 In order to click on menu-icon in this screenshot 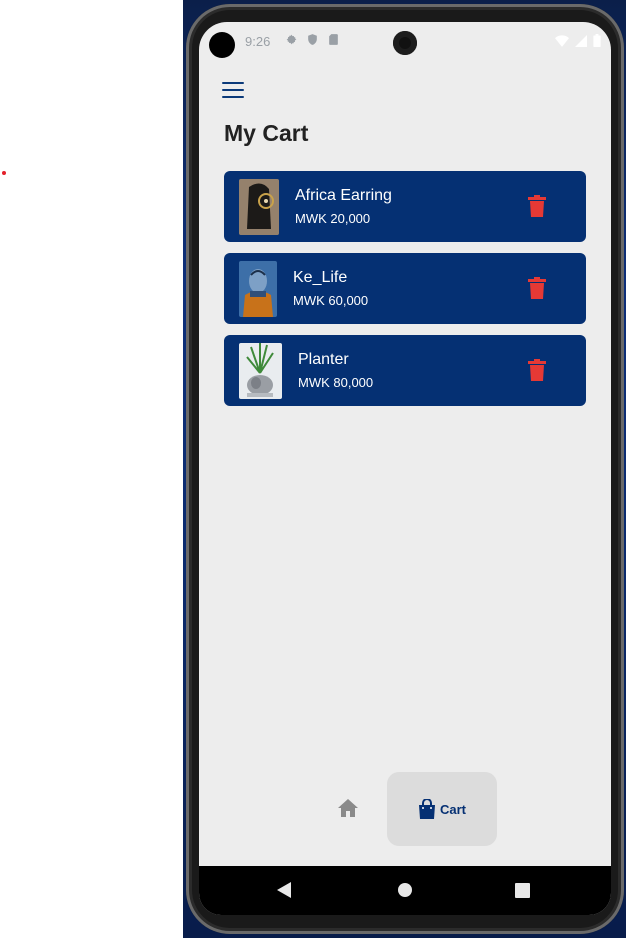, I will do `click(233, 83)`.